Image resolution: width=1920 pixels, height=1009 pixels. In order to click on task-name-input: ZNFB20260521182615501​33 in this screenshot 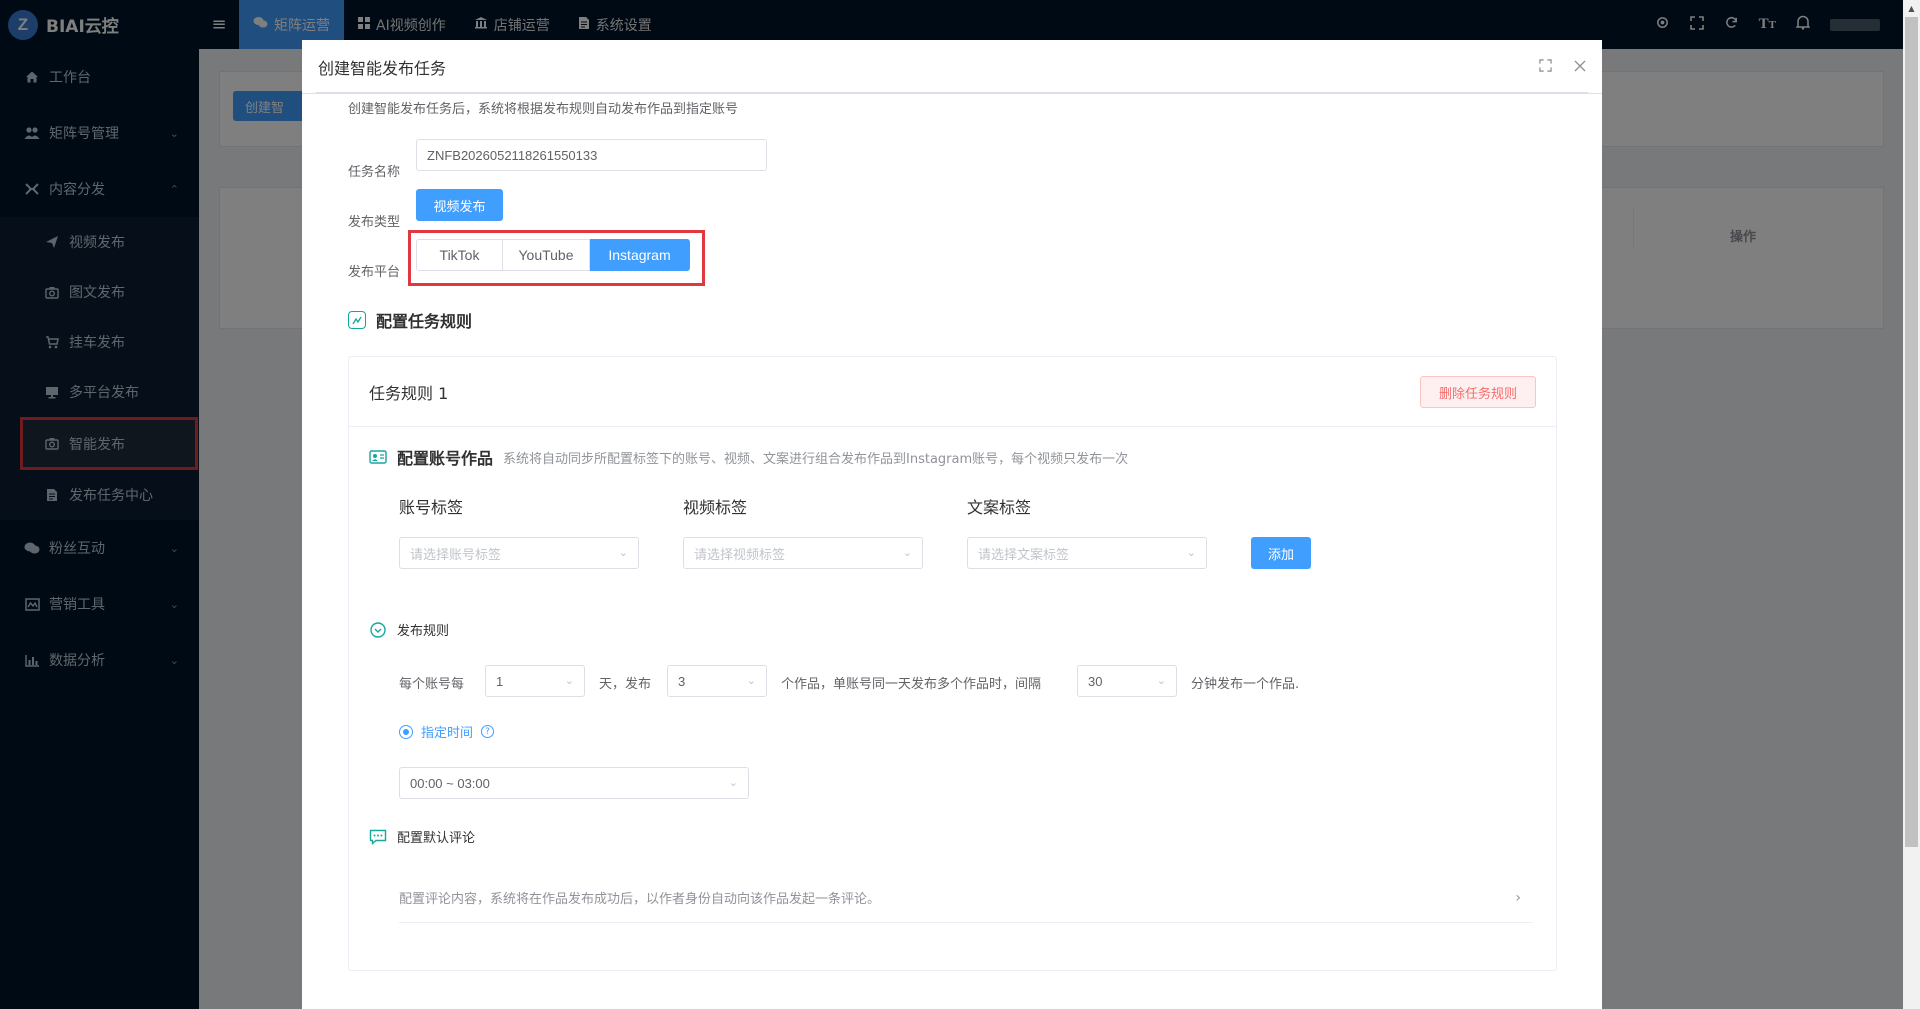, I will do `click(591, 155)`.